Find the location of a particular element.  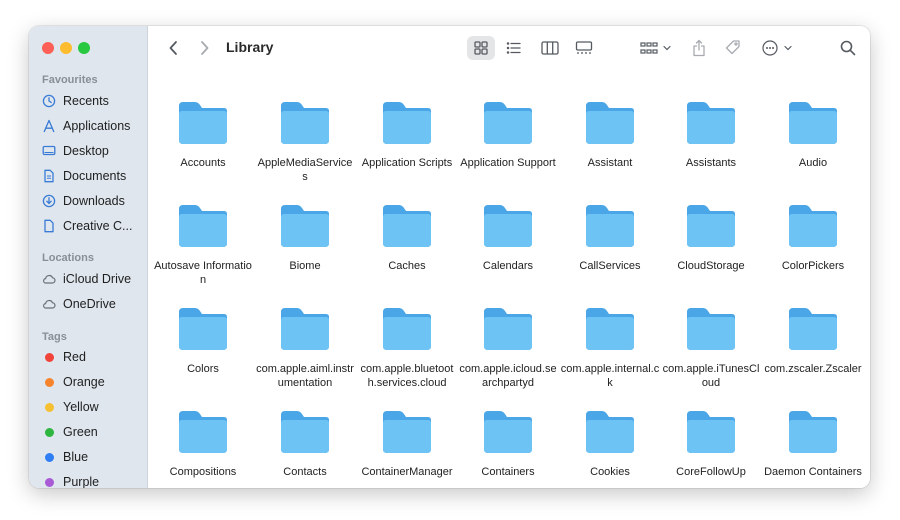

folder-item: Application Scripts is located at coordinates (407, 135).